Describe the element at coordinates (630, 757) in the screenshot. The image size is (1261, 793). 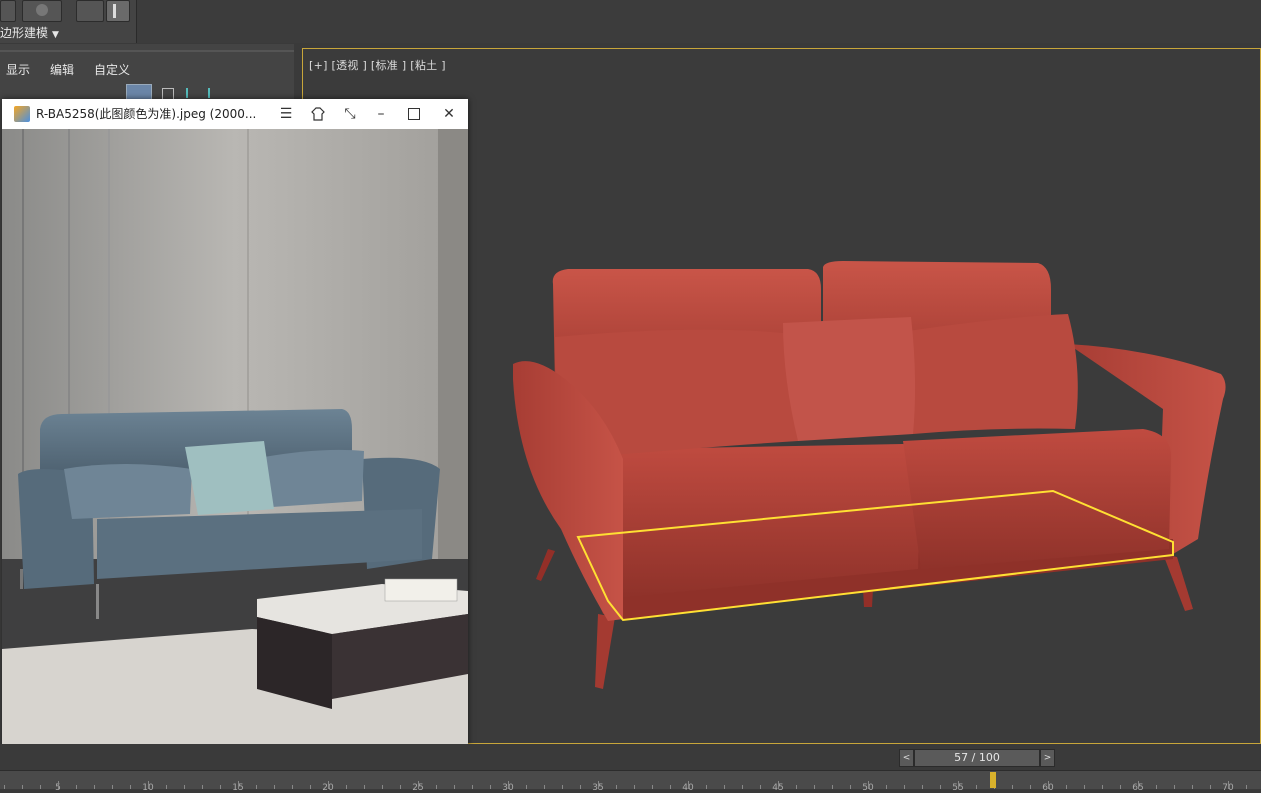
I see `time-slider-bar` at that location.